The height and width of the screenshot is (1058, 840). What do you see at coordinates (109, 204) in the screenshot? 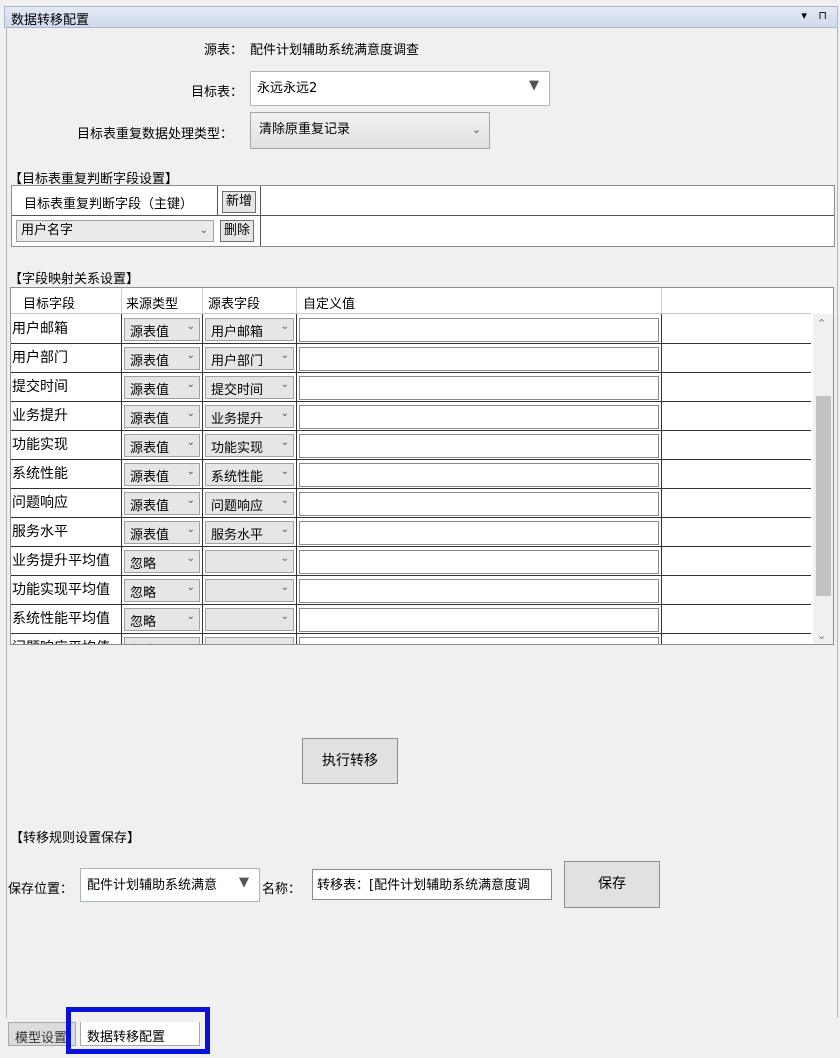
I see `dup-field-header: 目标表重复判断字段（主键）` at bounding box center [109, 204].